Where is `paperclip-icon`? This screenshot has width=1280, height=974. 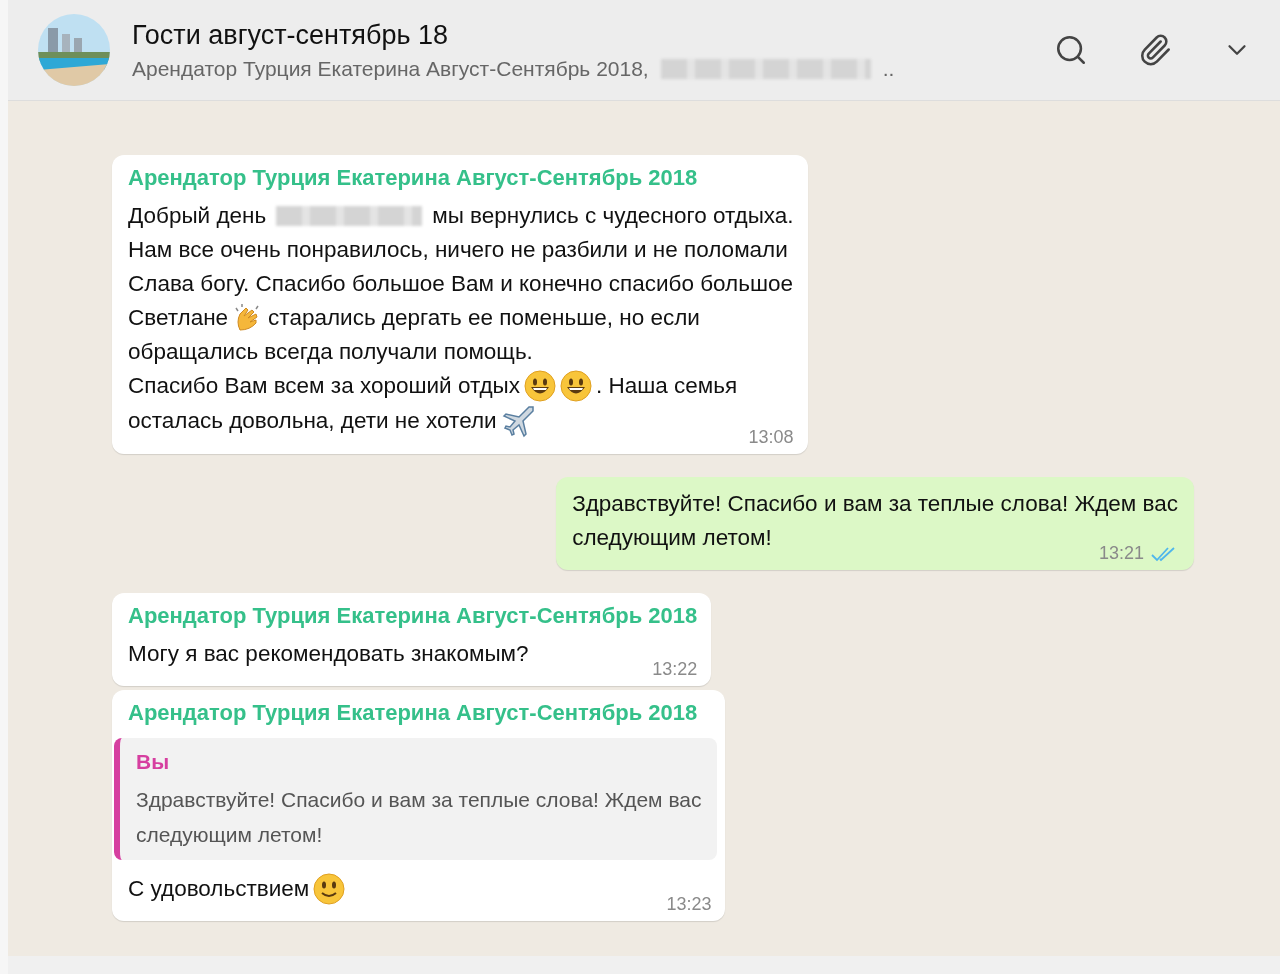 paperclip-icon is located at coordinates (1155, 50).